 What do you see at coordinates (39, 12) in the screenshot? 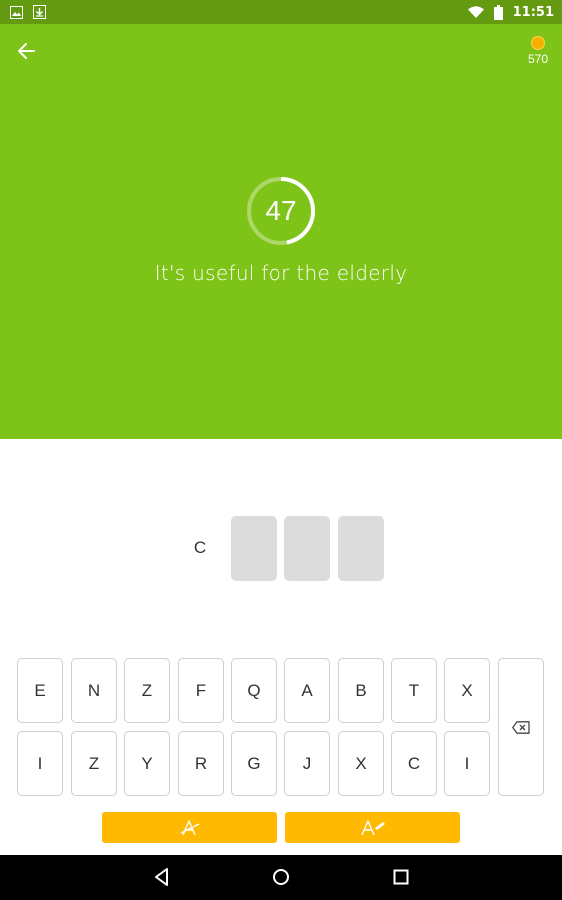
I see `download-icon` at bounding box center [39, 12].